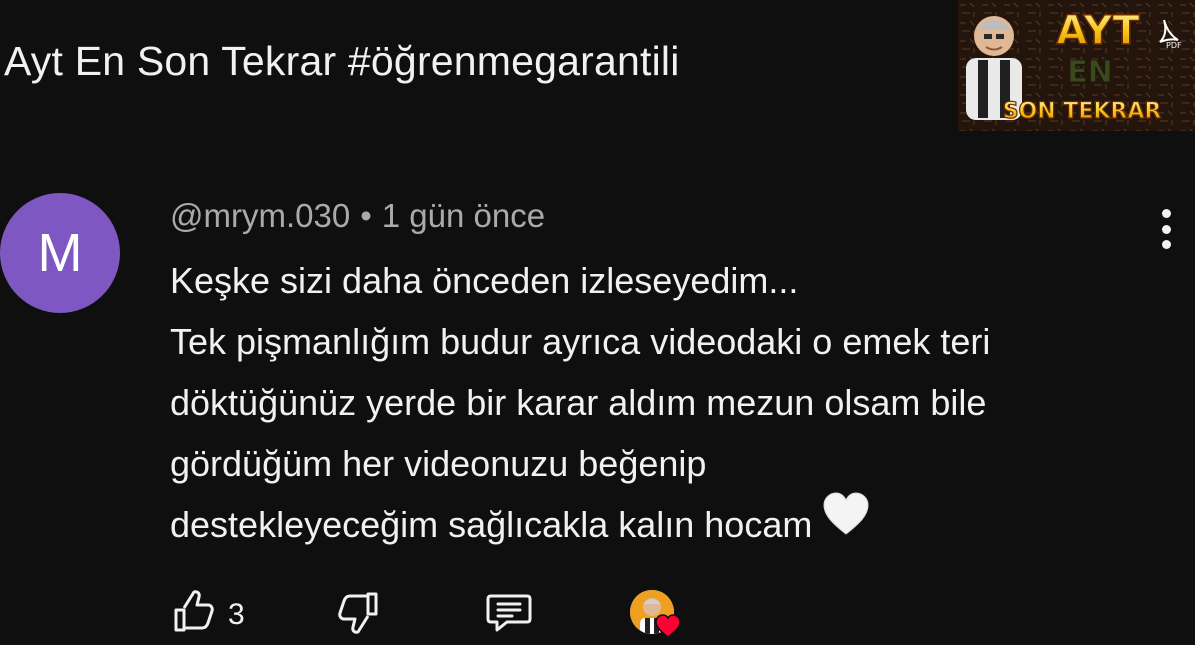 Image resolution: width=1195 pixels, height=645 pixels. I want to click on thumbnail-text-en: EN, so click(1090, 72).